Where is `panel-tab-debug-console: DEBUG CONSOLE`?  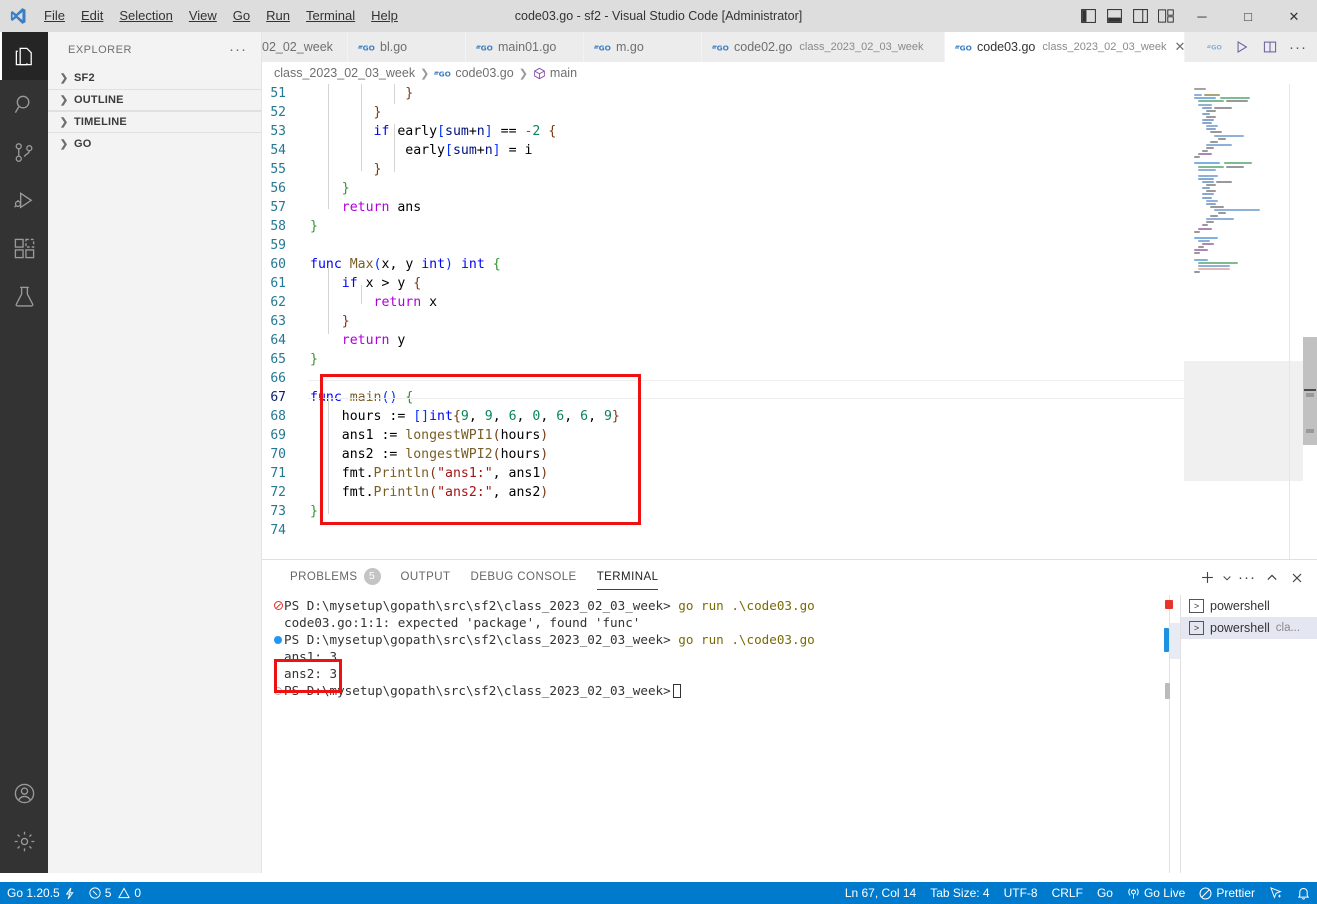 panel-tab-debug-console: DEBUG CONSOLE is located at coordinates (524, 577).